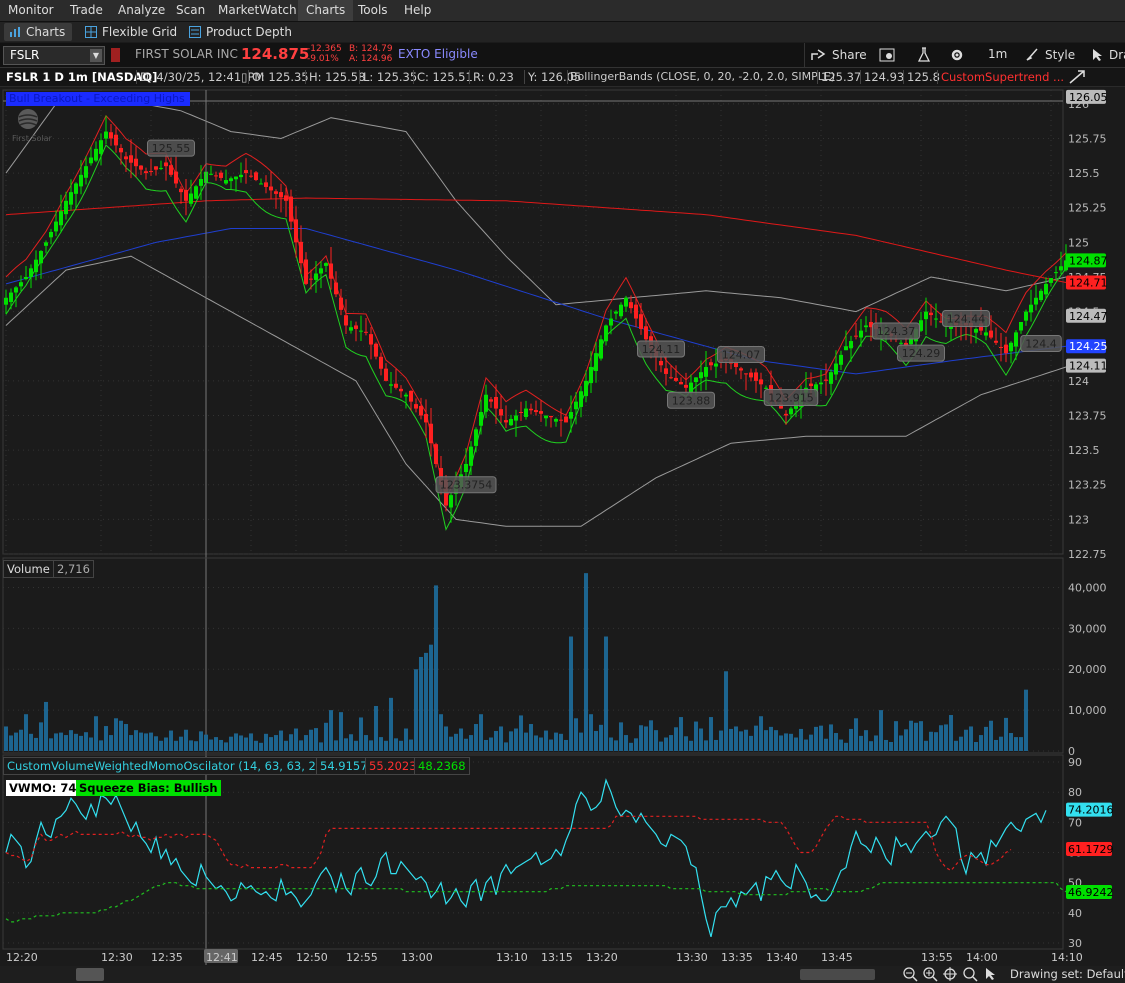  Describe the element at coordinates (267, 957) in the screenshot. I see `time-tick-label: 12:45` at that location.